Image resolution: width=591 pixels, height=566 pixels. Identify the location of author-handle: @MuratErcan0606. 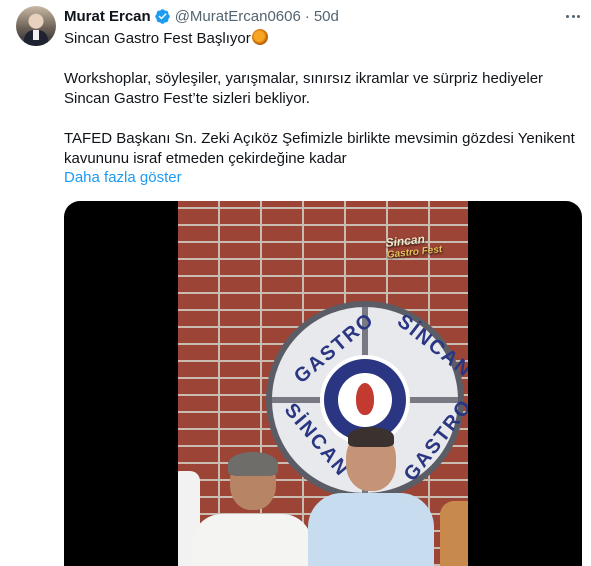
(238, 16).